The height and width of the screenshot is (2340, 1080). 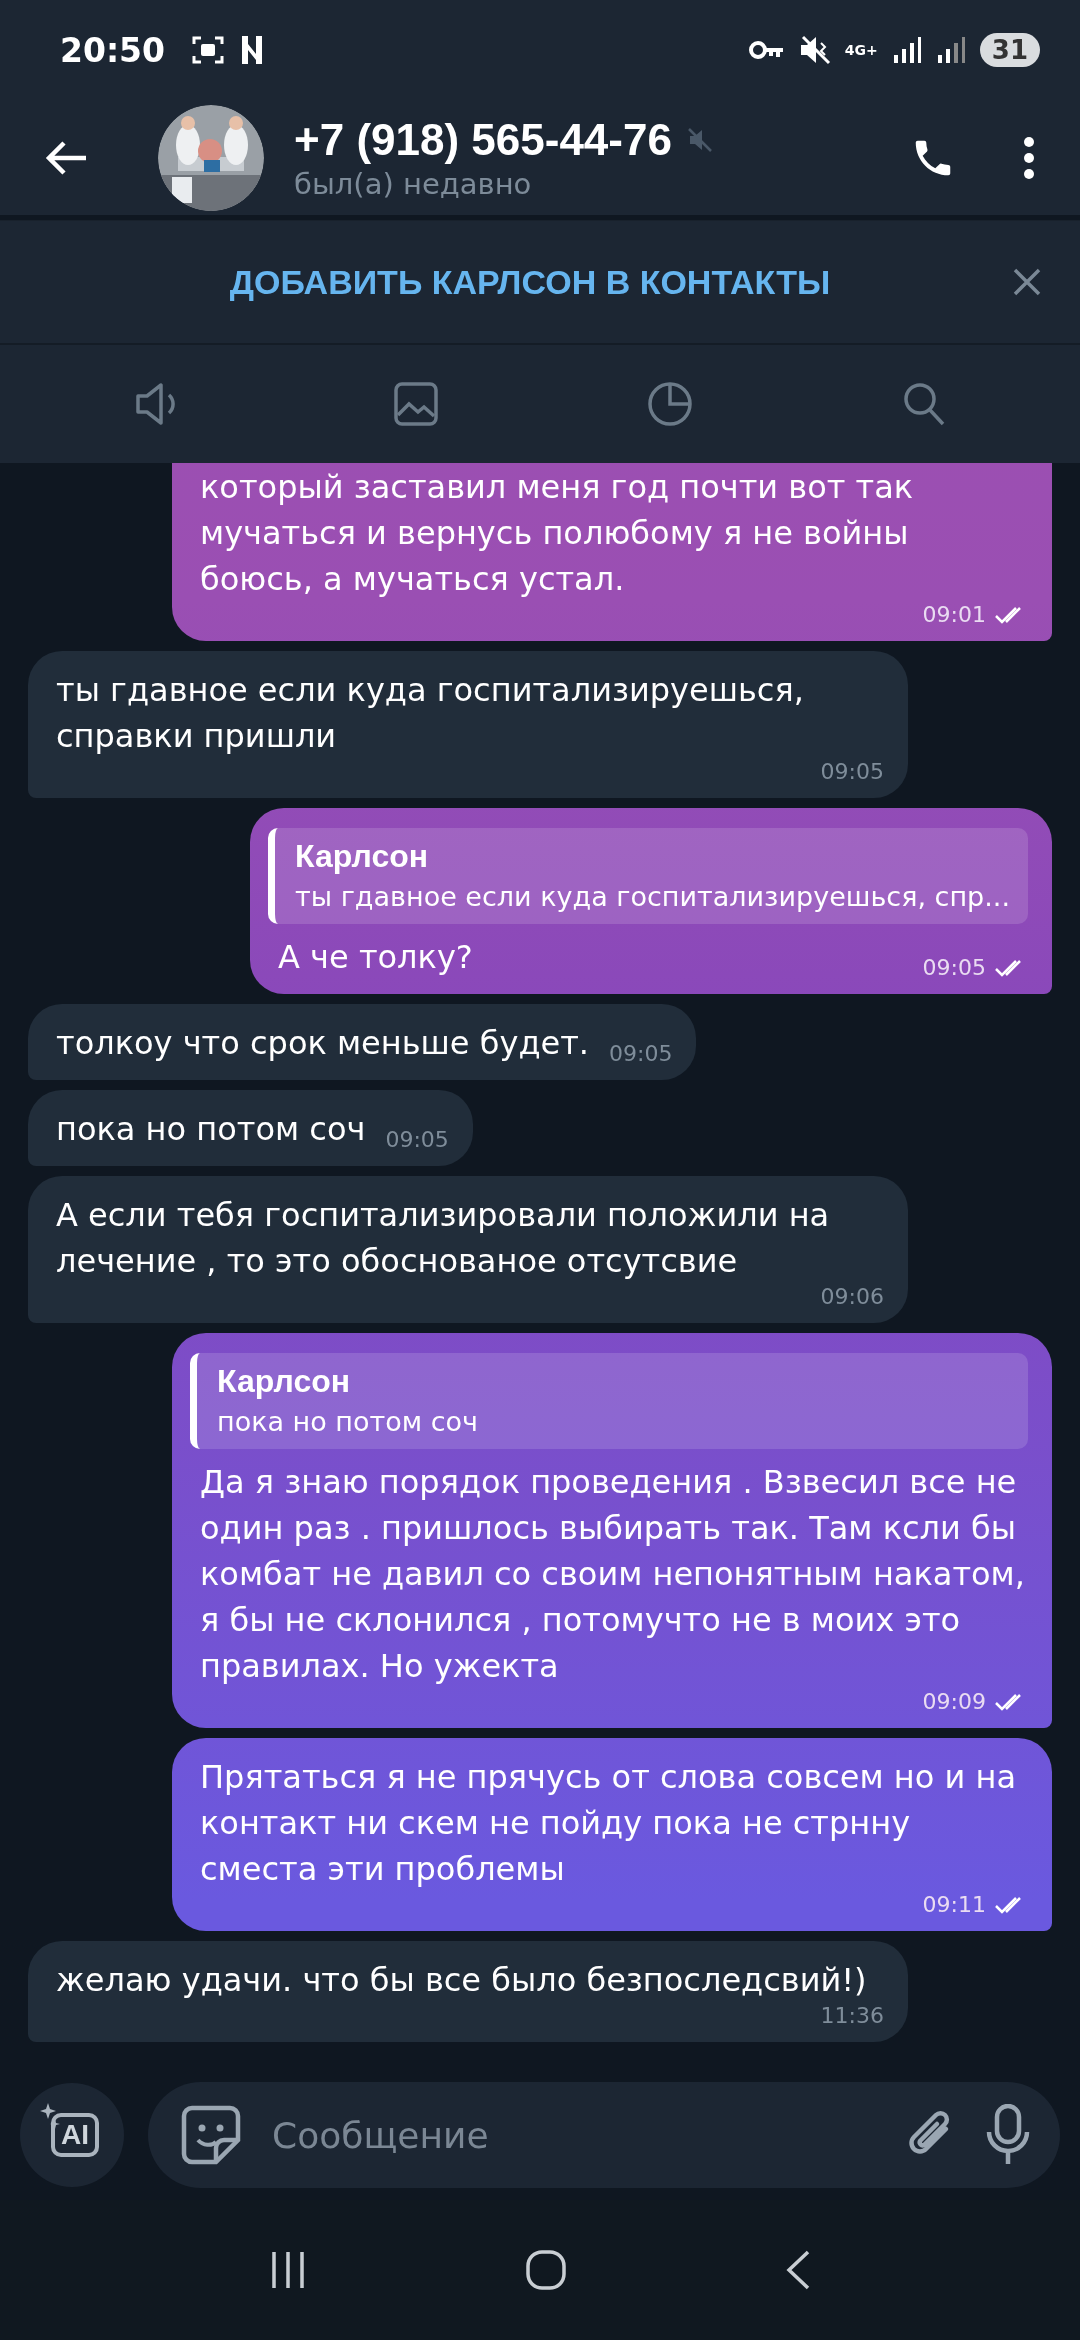 What do you see at coordinates (608, 1823) in the screenshot?
I see `message-text: Прятаться я не прячусь от слова совсем но и на контакт ни скем не пойду пока не стрнну сместа эти проблемы` at bounding box center [608, 1823].